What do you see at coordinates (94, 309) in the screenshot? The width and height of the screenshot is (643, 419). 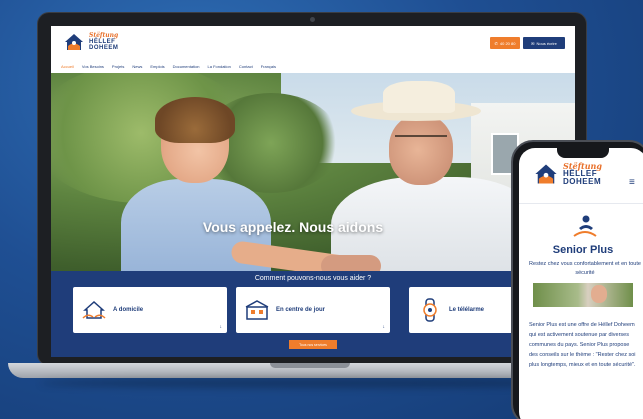 I see `house-hands-icon` at bounding box center [94, 309].